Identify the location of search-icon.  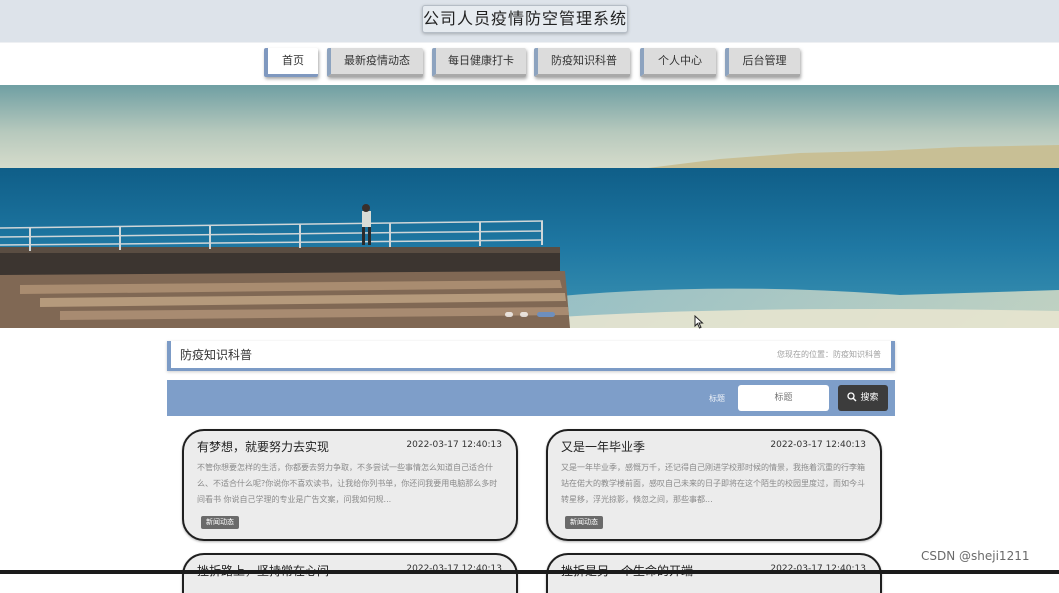
(852, 397).